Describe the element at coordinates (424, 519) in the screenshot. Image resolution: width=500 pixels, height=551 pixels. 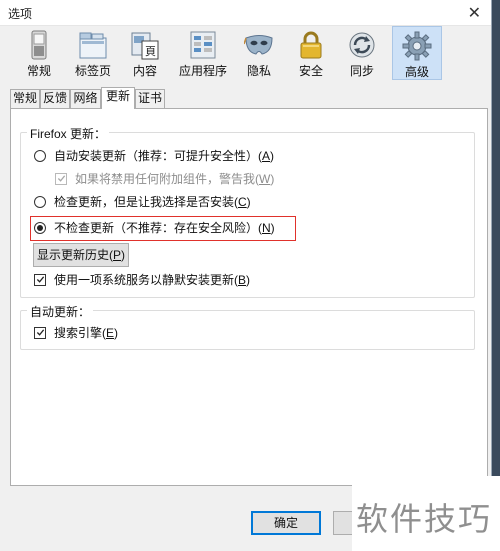
I see `watermark-text: 软件技巧` at that location.